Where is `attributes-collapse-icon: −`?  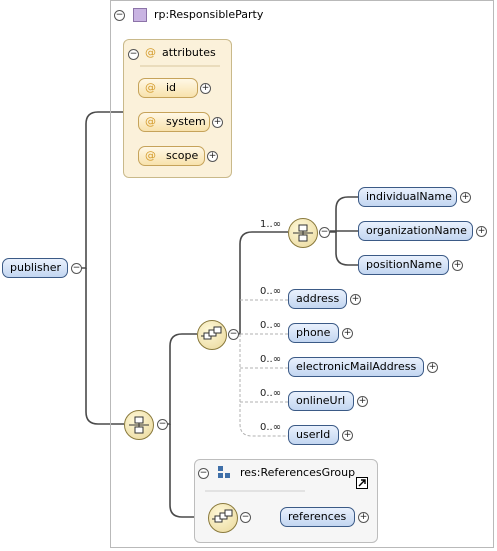 attributes-collapse-icon: − is located at coordinates (133, 54).